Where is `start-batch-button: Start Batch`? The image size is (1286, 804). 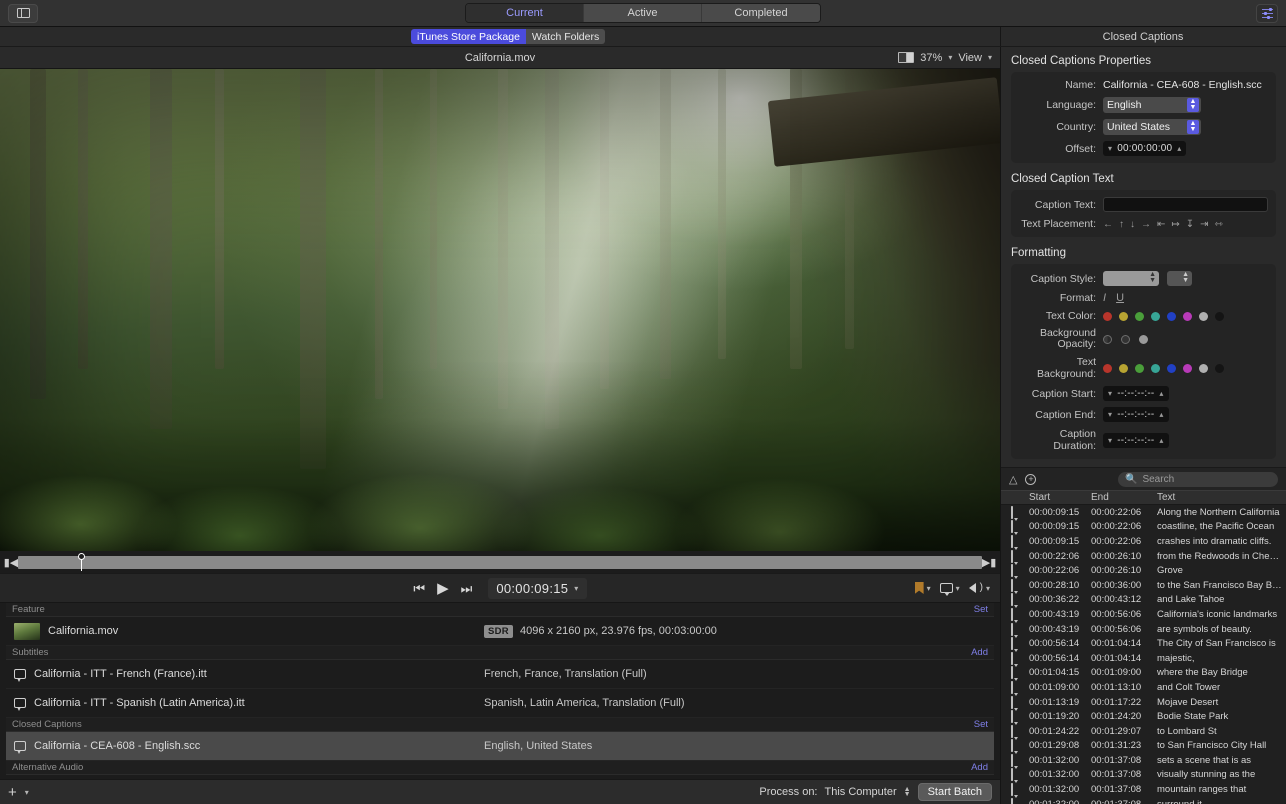 start-batch-button: Start Batch is located at coordinates (954, 792).